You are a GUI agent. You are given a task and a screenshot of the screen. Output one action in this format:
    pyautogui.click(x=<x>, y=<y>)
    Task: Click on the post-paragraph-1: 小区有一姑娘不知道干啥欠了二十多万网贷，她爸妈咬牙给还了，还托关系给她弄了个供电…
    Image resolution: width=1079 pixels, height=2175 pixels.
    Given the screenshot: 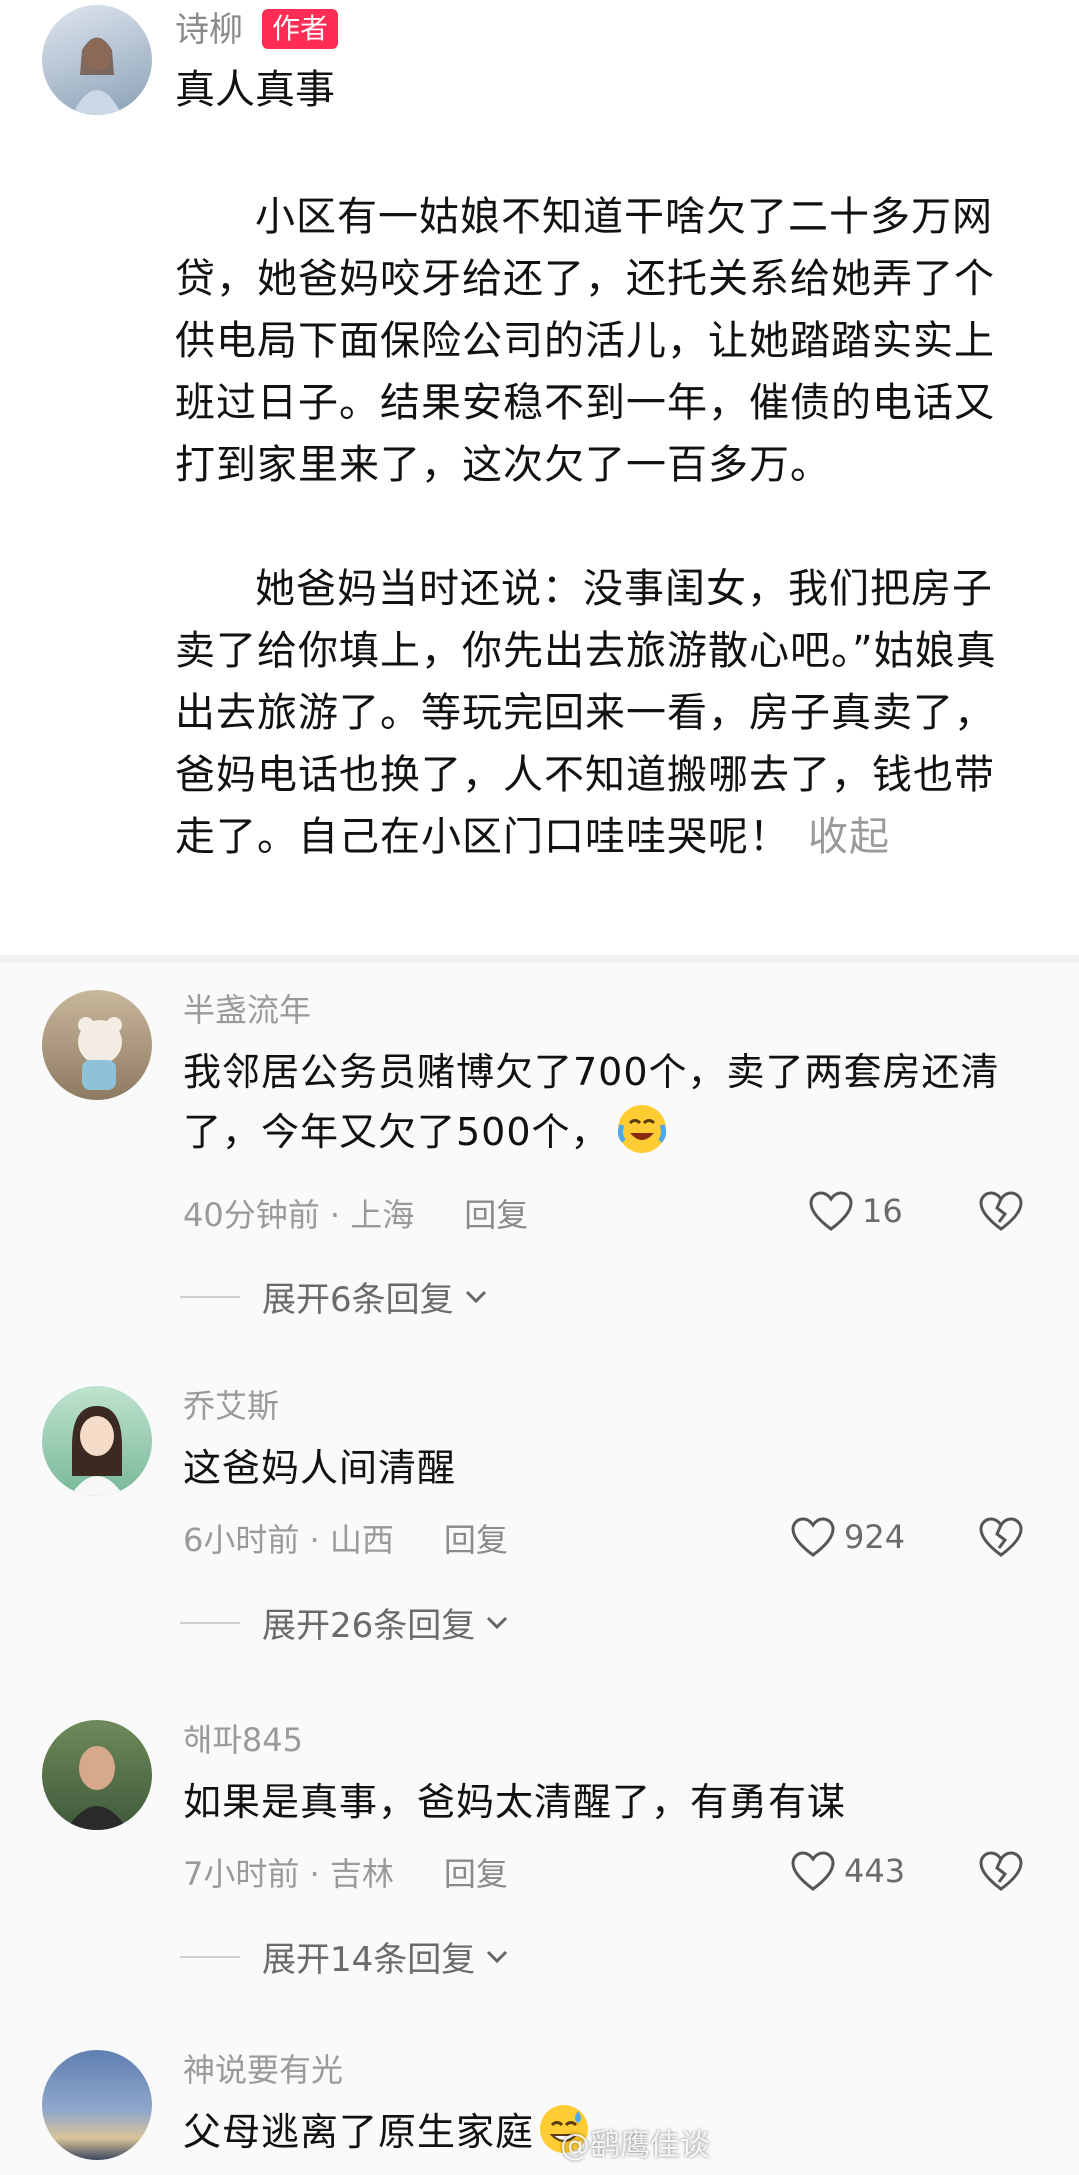 What is the action you would take?
    pyautogui.click(x=590, y=341)
    